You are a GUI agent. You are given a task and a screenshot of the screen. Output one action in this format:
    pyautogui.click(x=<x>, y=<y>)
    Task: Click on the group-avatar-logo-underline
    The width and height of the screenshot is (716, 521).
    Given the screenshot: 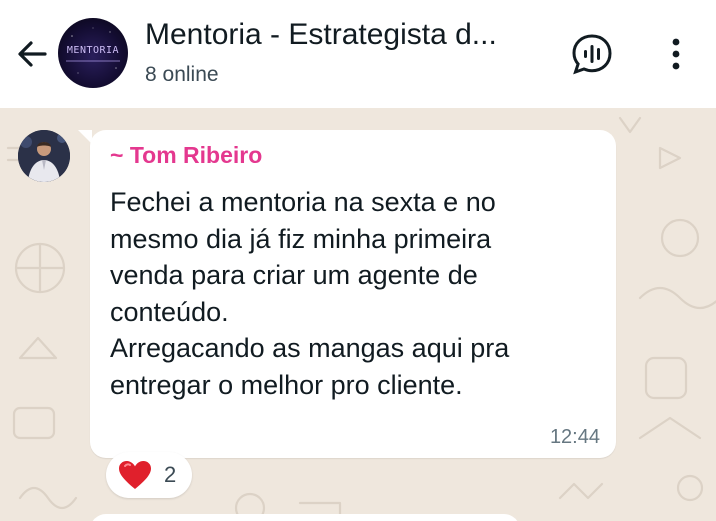 What is the action you would take?
    pyautogui.click(x=93, y=61)
    